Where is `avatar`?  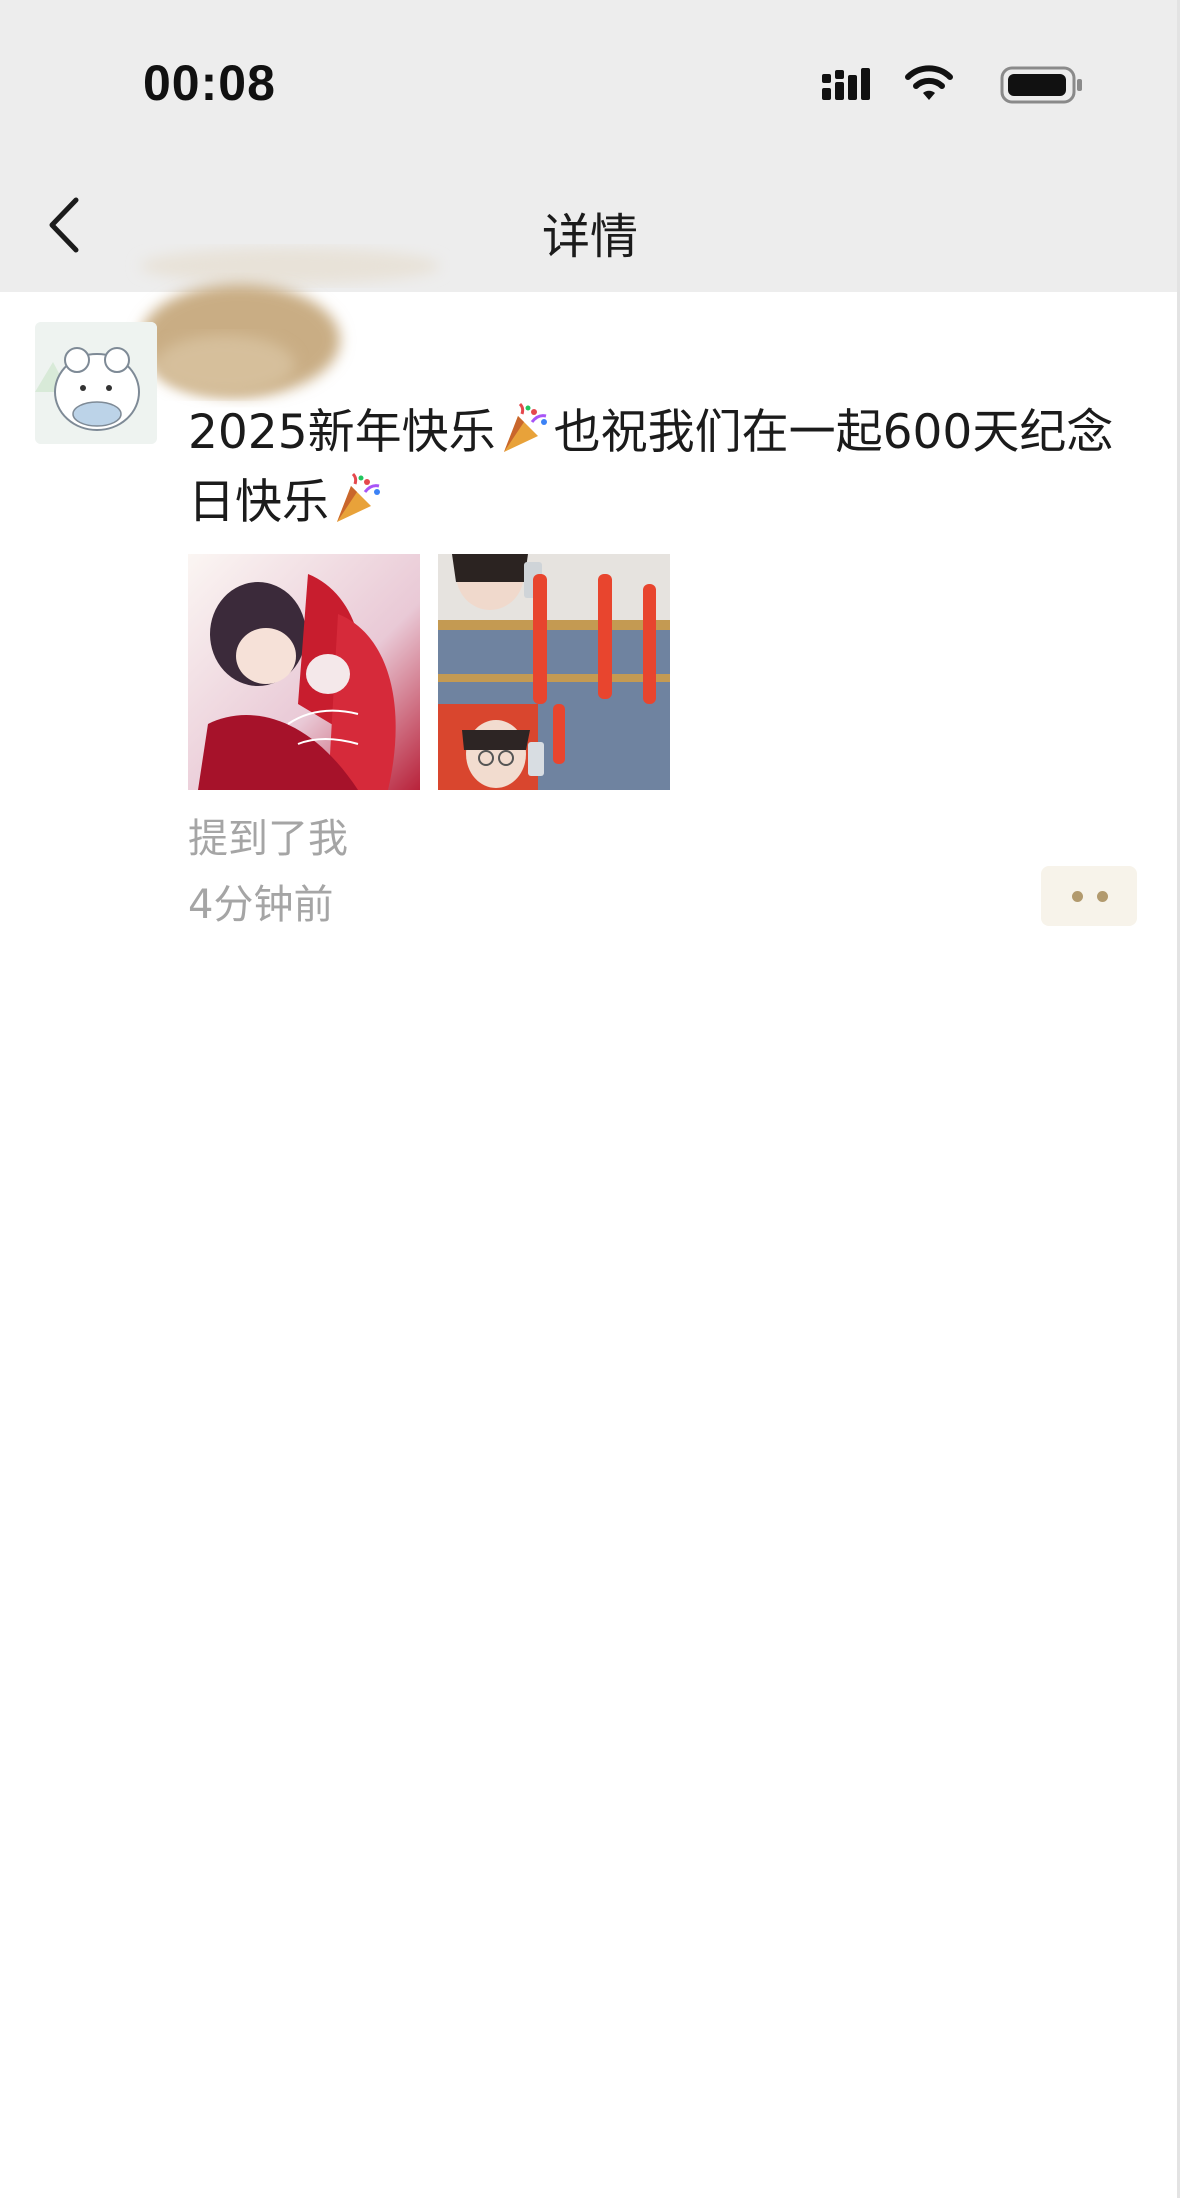
avatar is located at coordinates (96, 383).